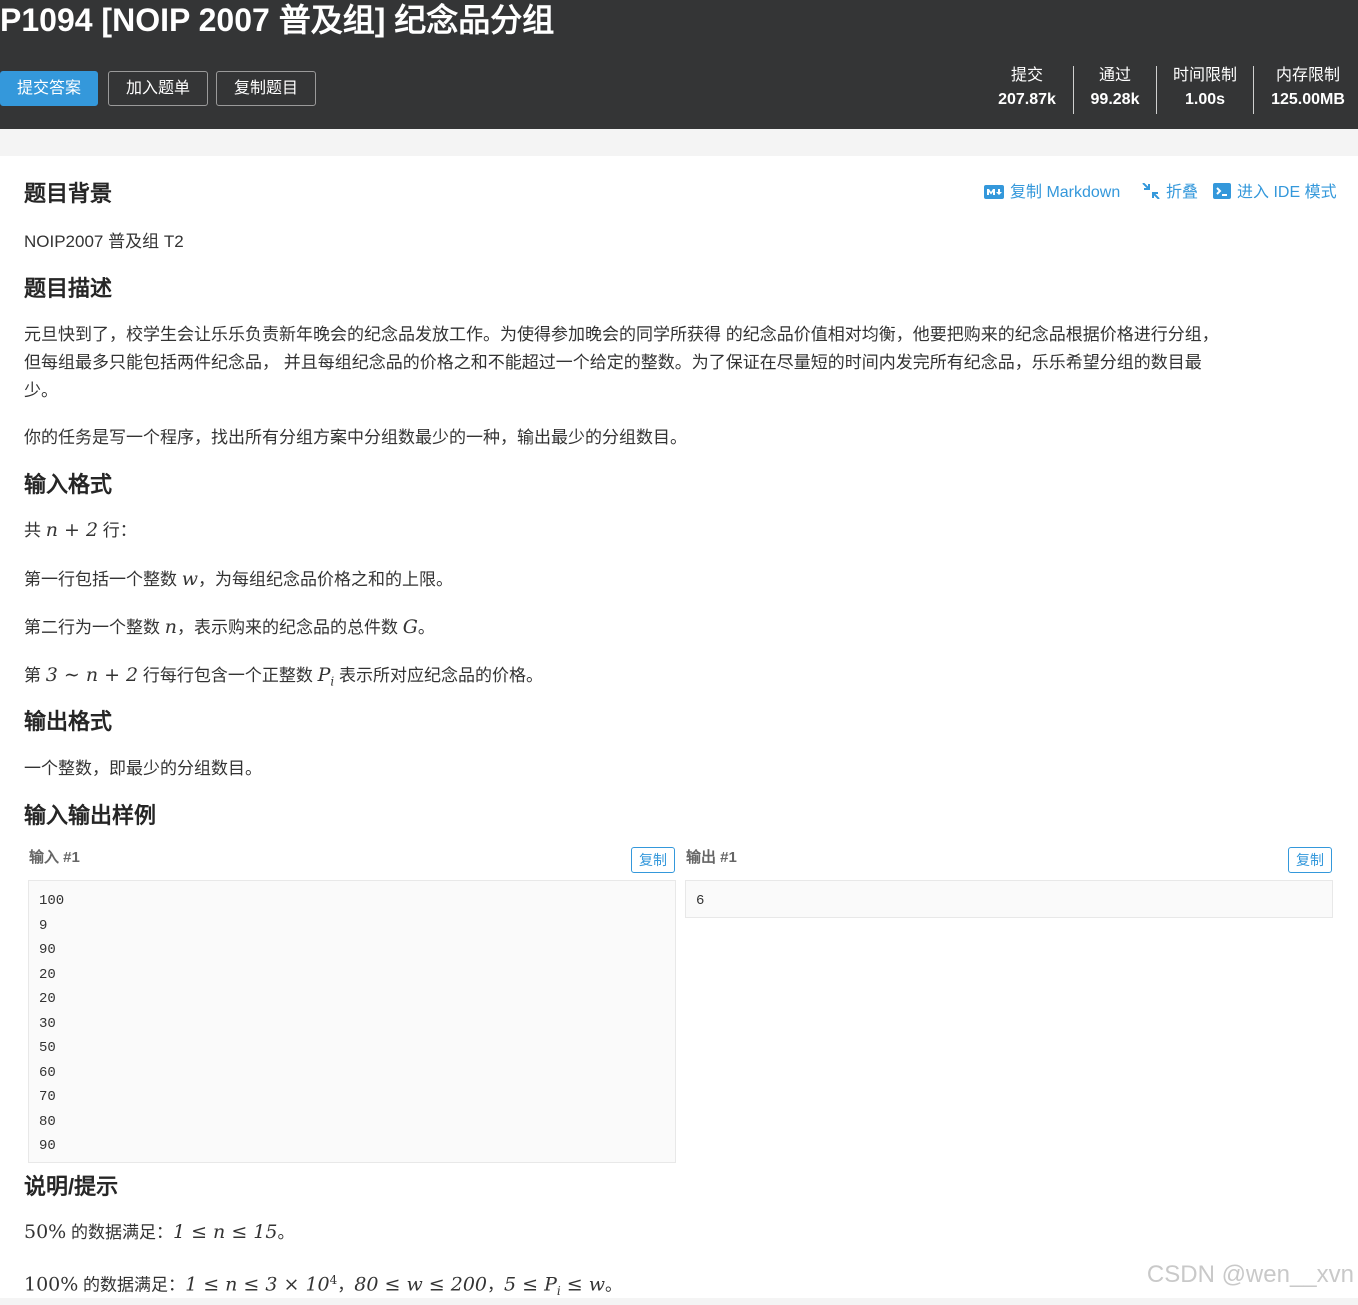 This screenshot has width=1358, height=1305. What do you see at coordinates (104, 241) in the screenshot?
I see `background-text: NOIP2007 普及组 T2` at bounding box center [104, 241].